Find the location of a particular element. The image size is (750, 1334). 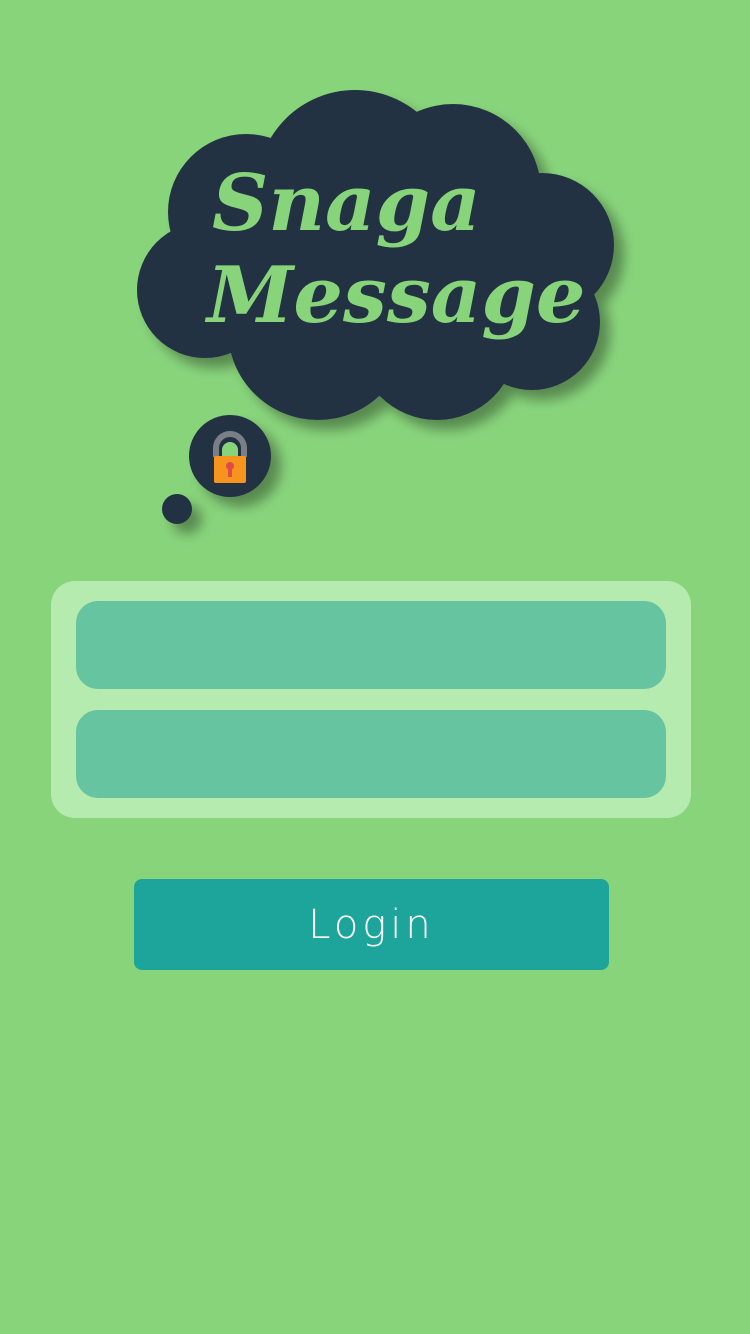

username-input is located at coordinates (371, 645).